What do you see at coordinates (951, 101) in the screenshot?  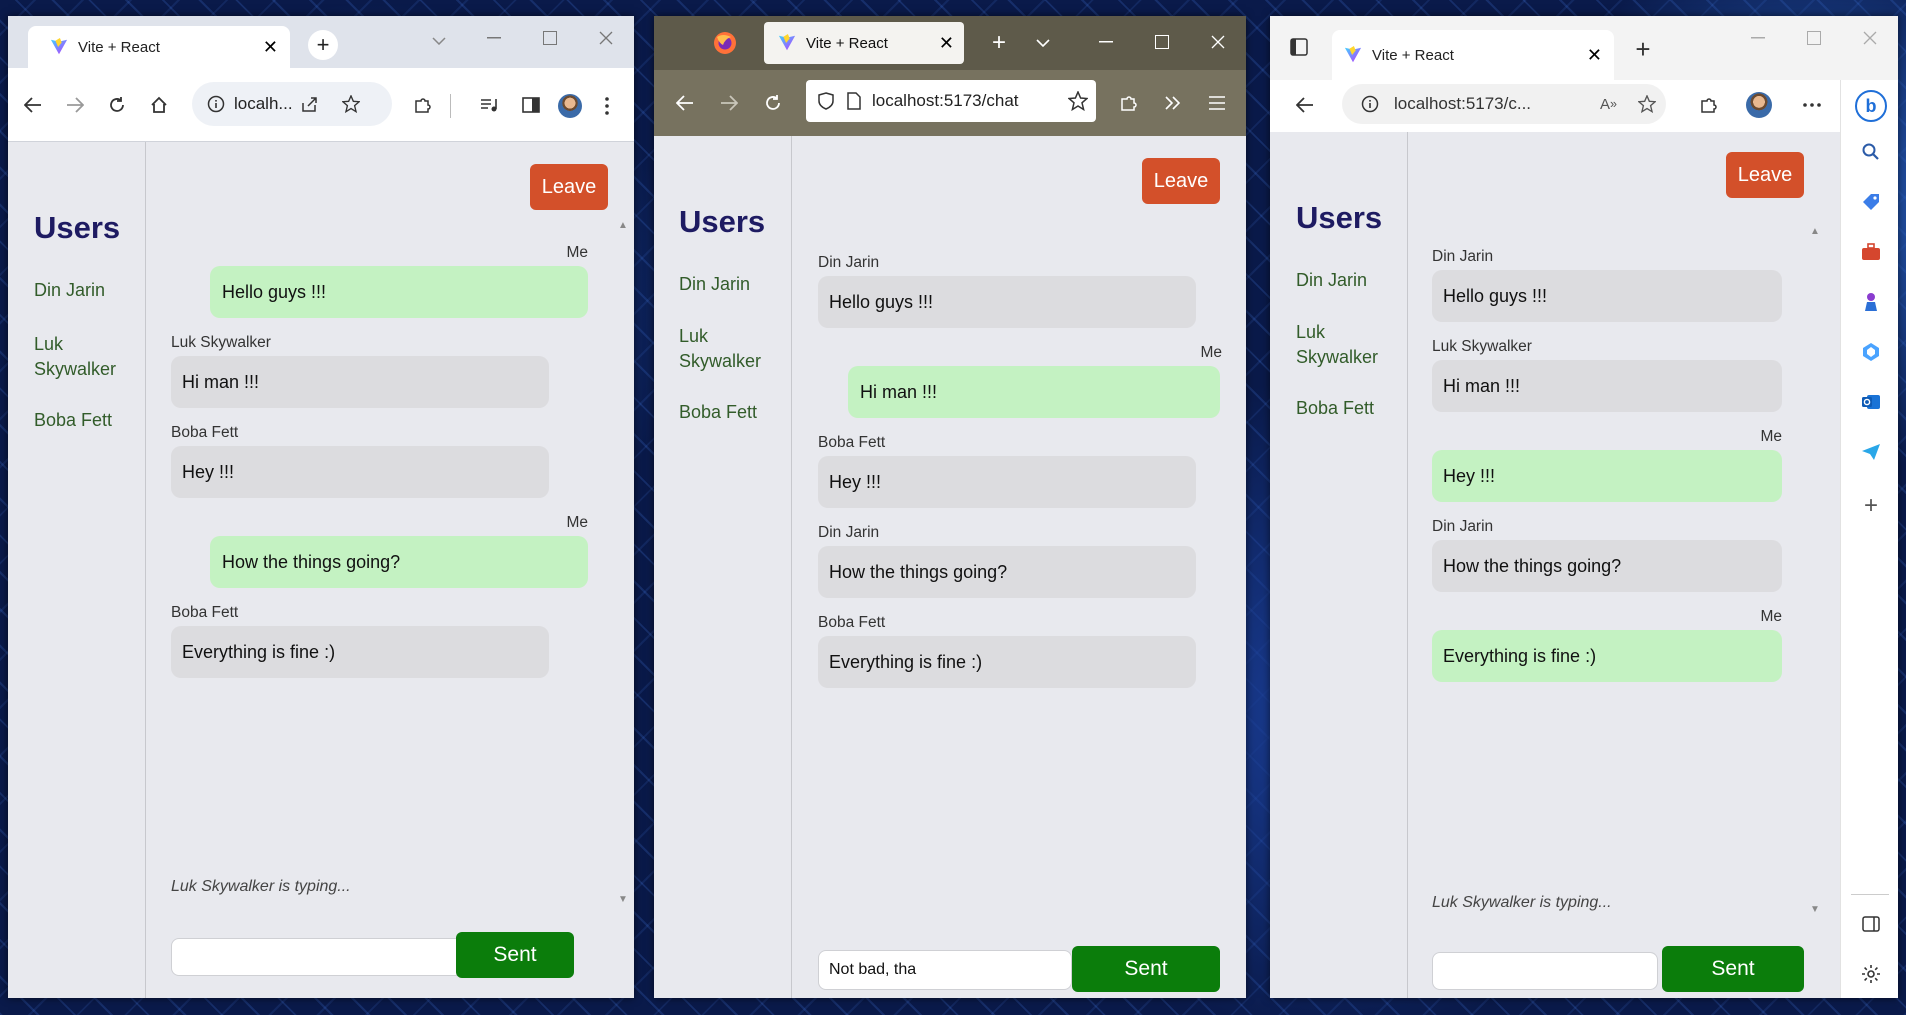 I see `firefox-address-bar: localhost:5173/chat` at bounding box center [951, 101].